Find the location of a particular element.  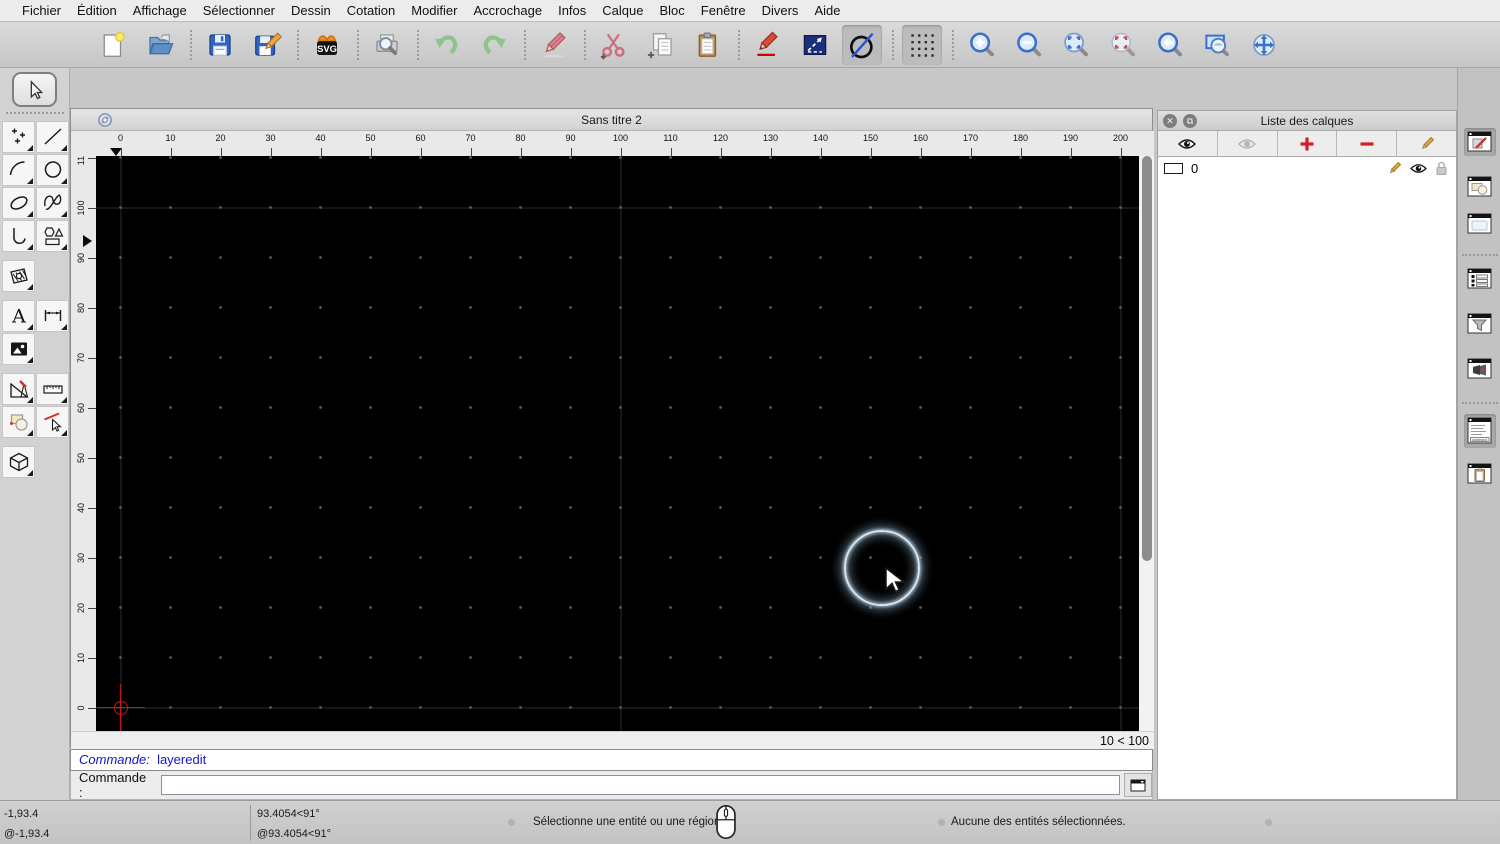

copy-button is located at coordinates (661, 45).